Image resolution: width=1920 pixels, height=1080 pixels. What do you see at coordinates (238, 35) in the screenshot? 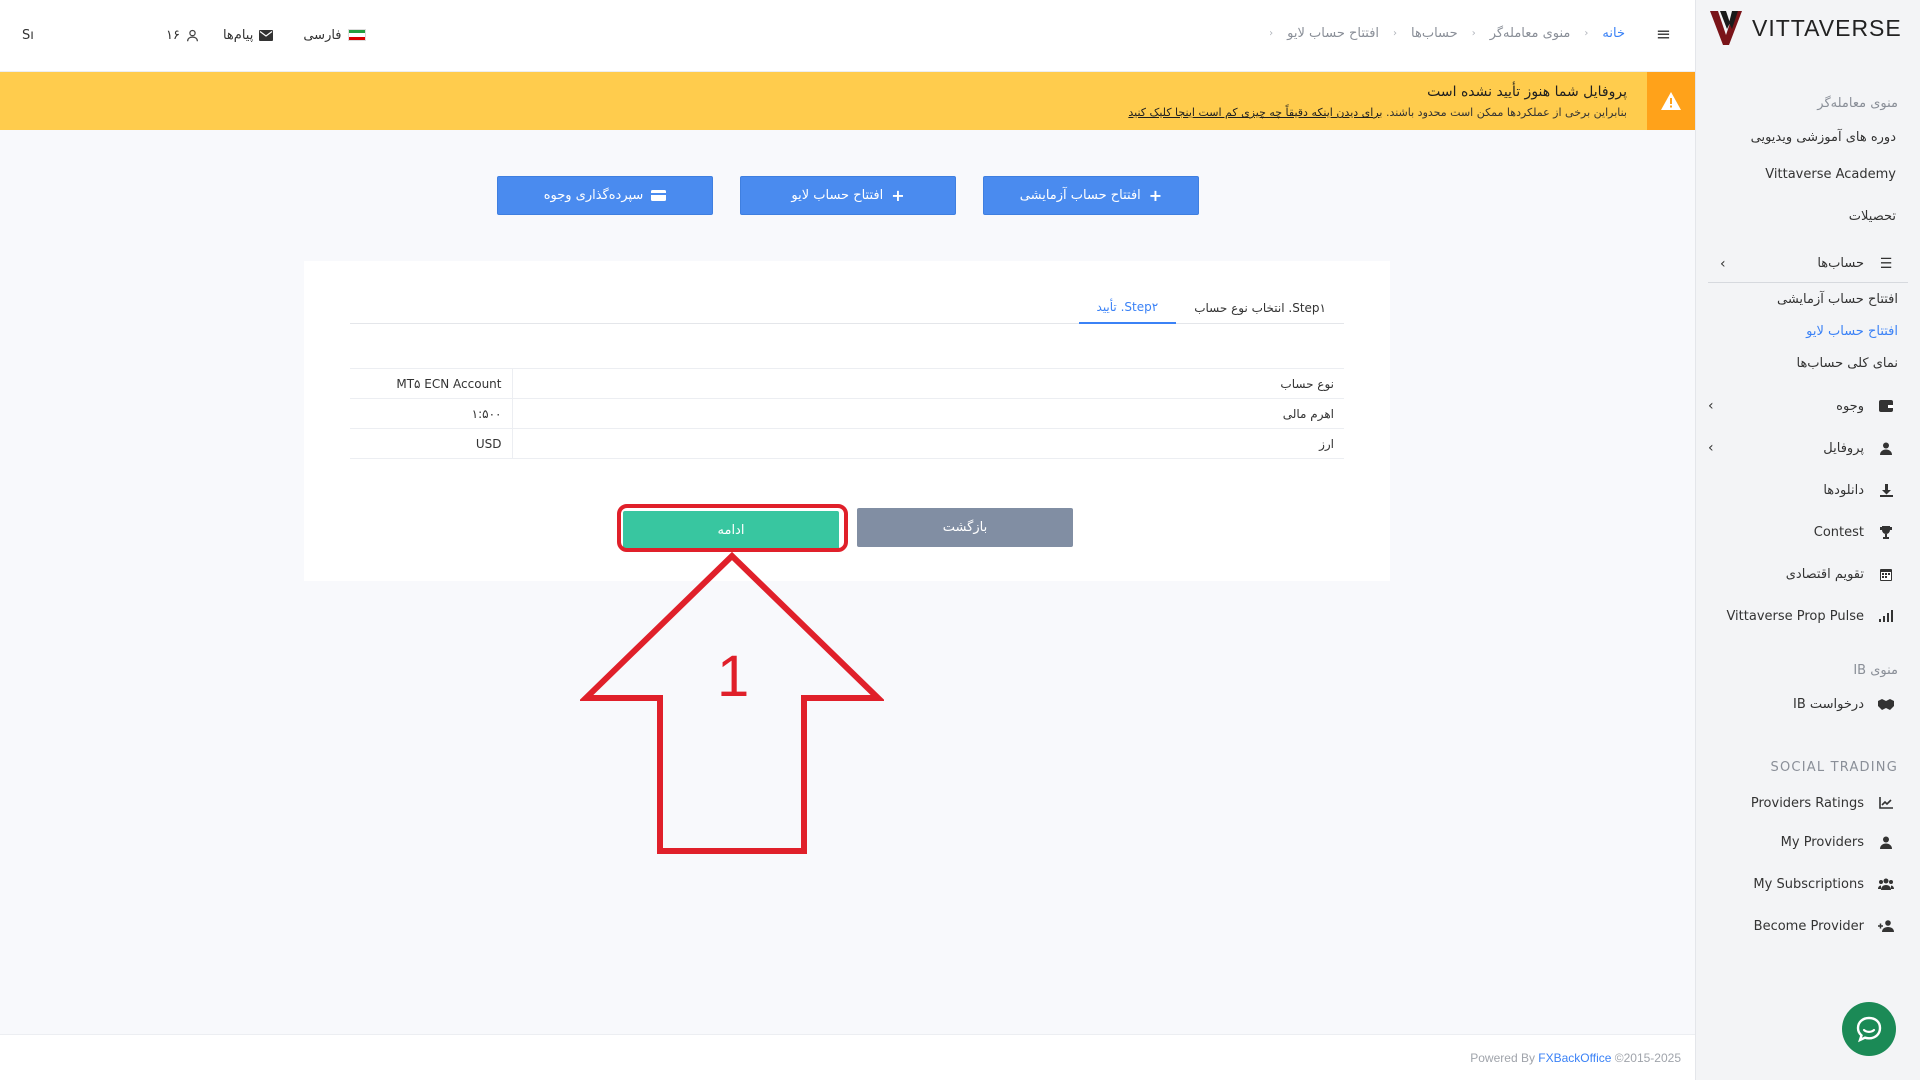
I see `messages-label: پیام‌ها` at bounding box center [238, 35].